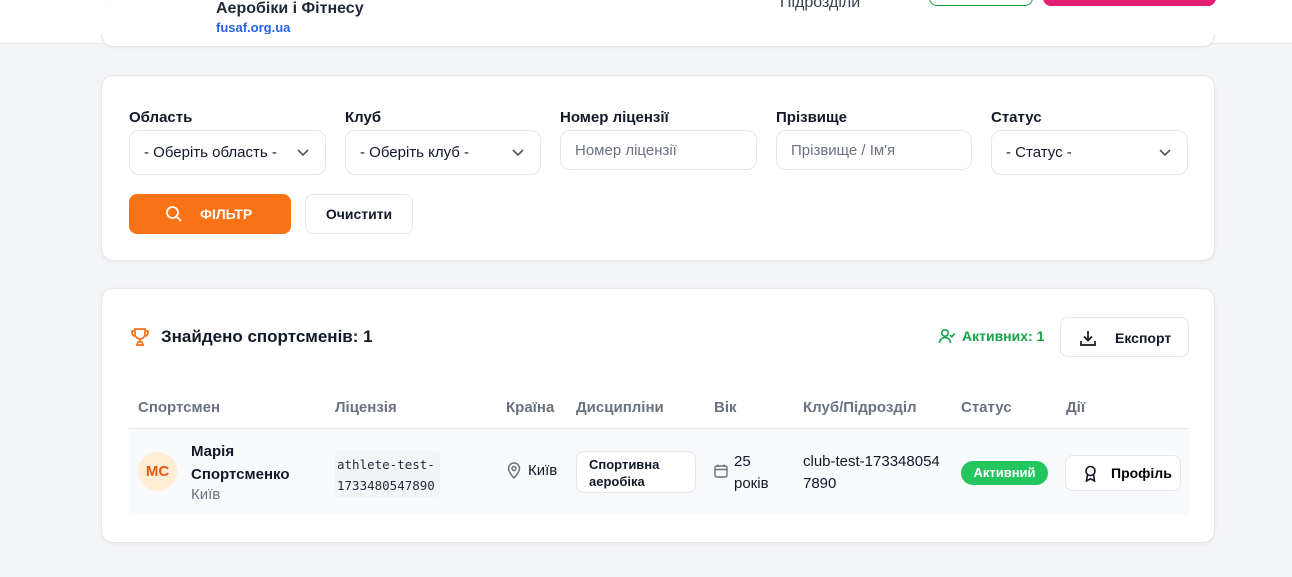 The image size is (1292, 577). Describe the element at coordinates (820, 6) in the screenshot. I see `nav-item-departments: Підрозділи` at that location.